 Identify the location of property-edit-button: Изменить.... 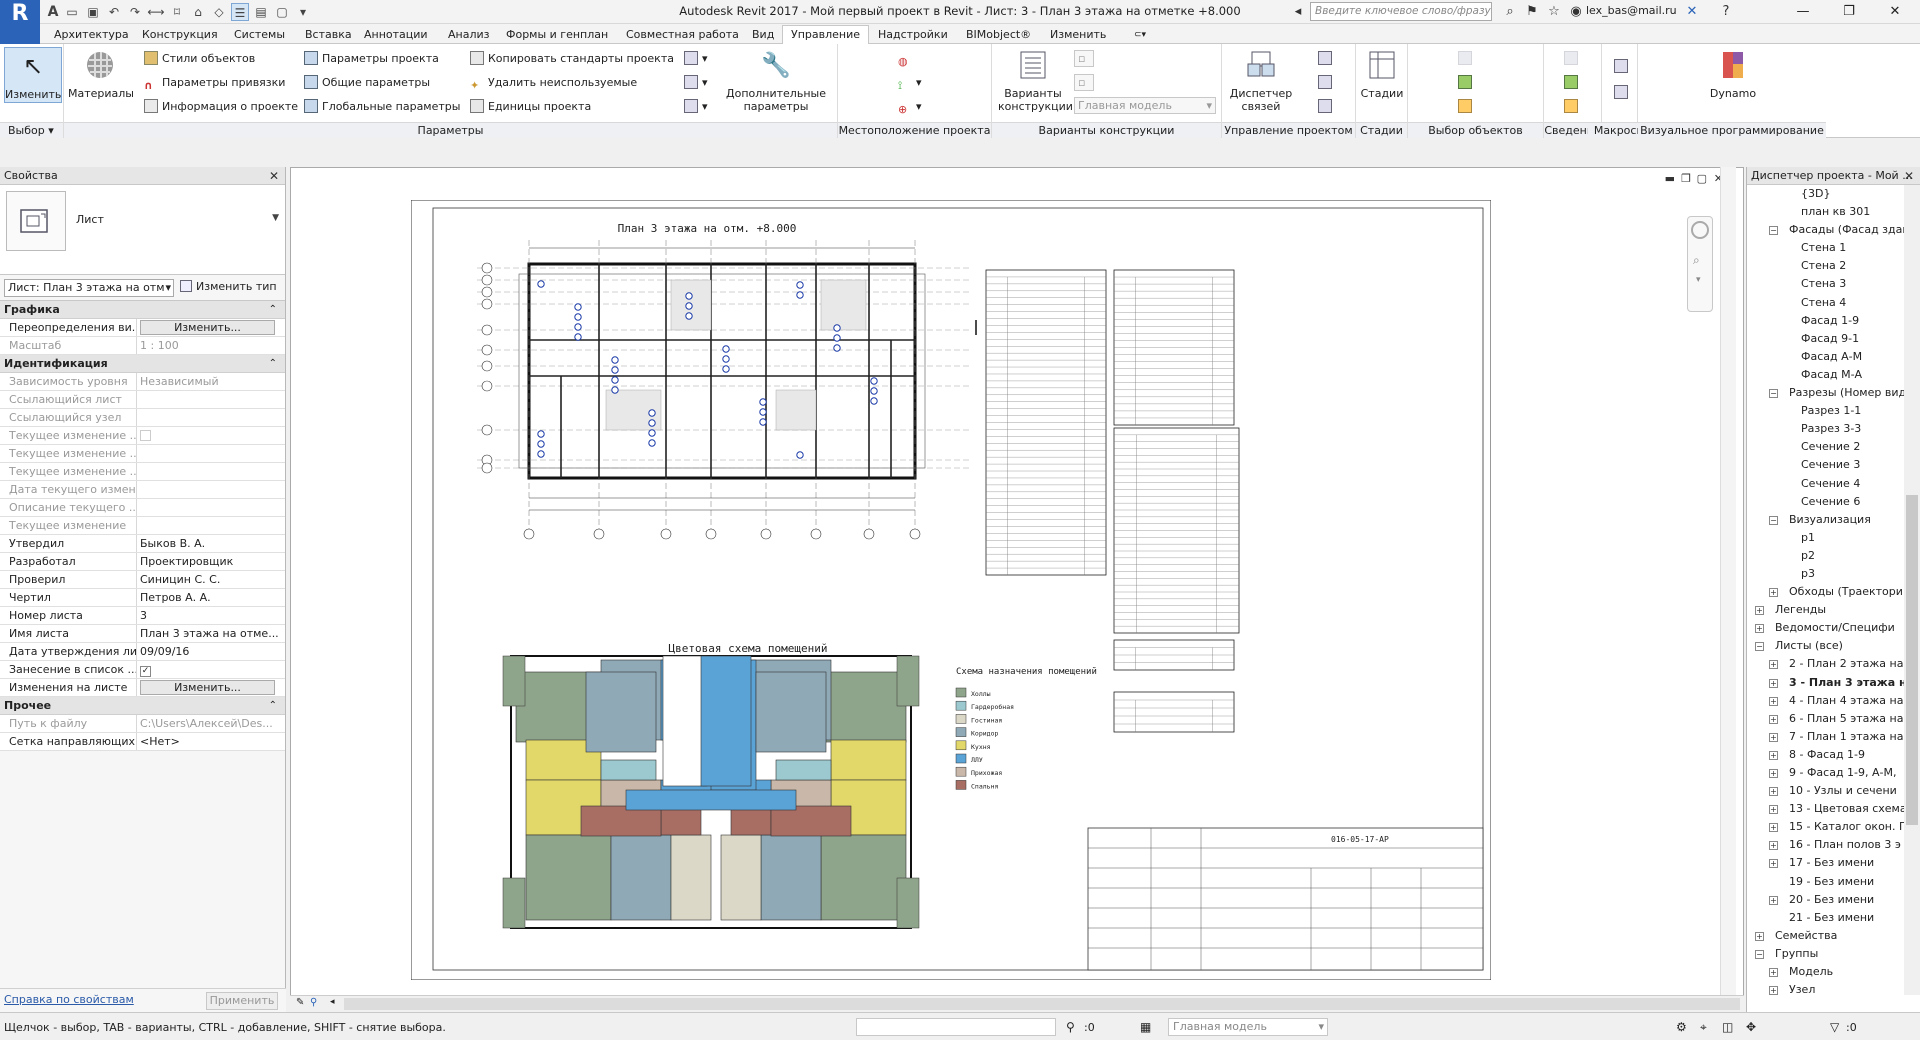
(207, 687).